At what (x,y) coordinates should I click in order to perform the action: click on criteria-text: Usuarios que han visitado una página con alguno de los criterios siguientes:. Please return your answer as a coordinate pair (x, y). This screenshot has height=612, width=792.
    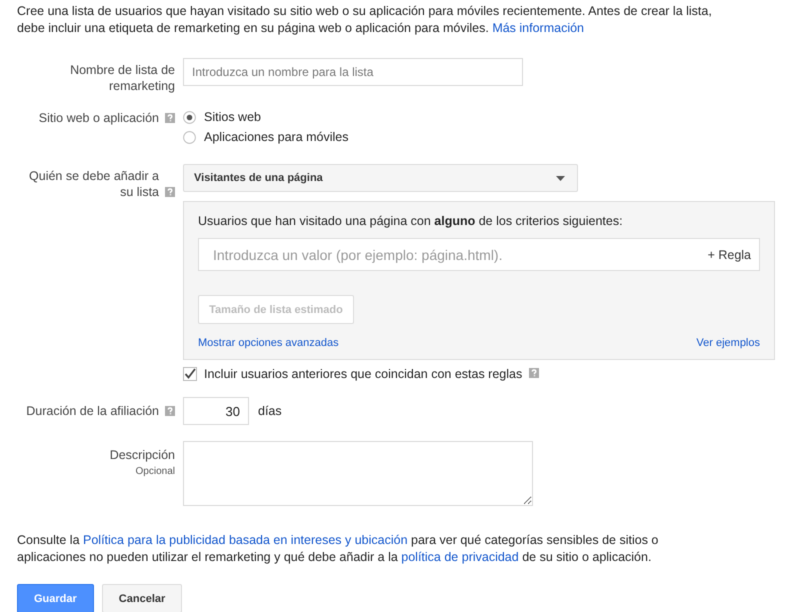
    Looking at the image, I should click on (411, 221).